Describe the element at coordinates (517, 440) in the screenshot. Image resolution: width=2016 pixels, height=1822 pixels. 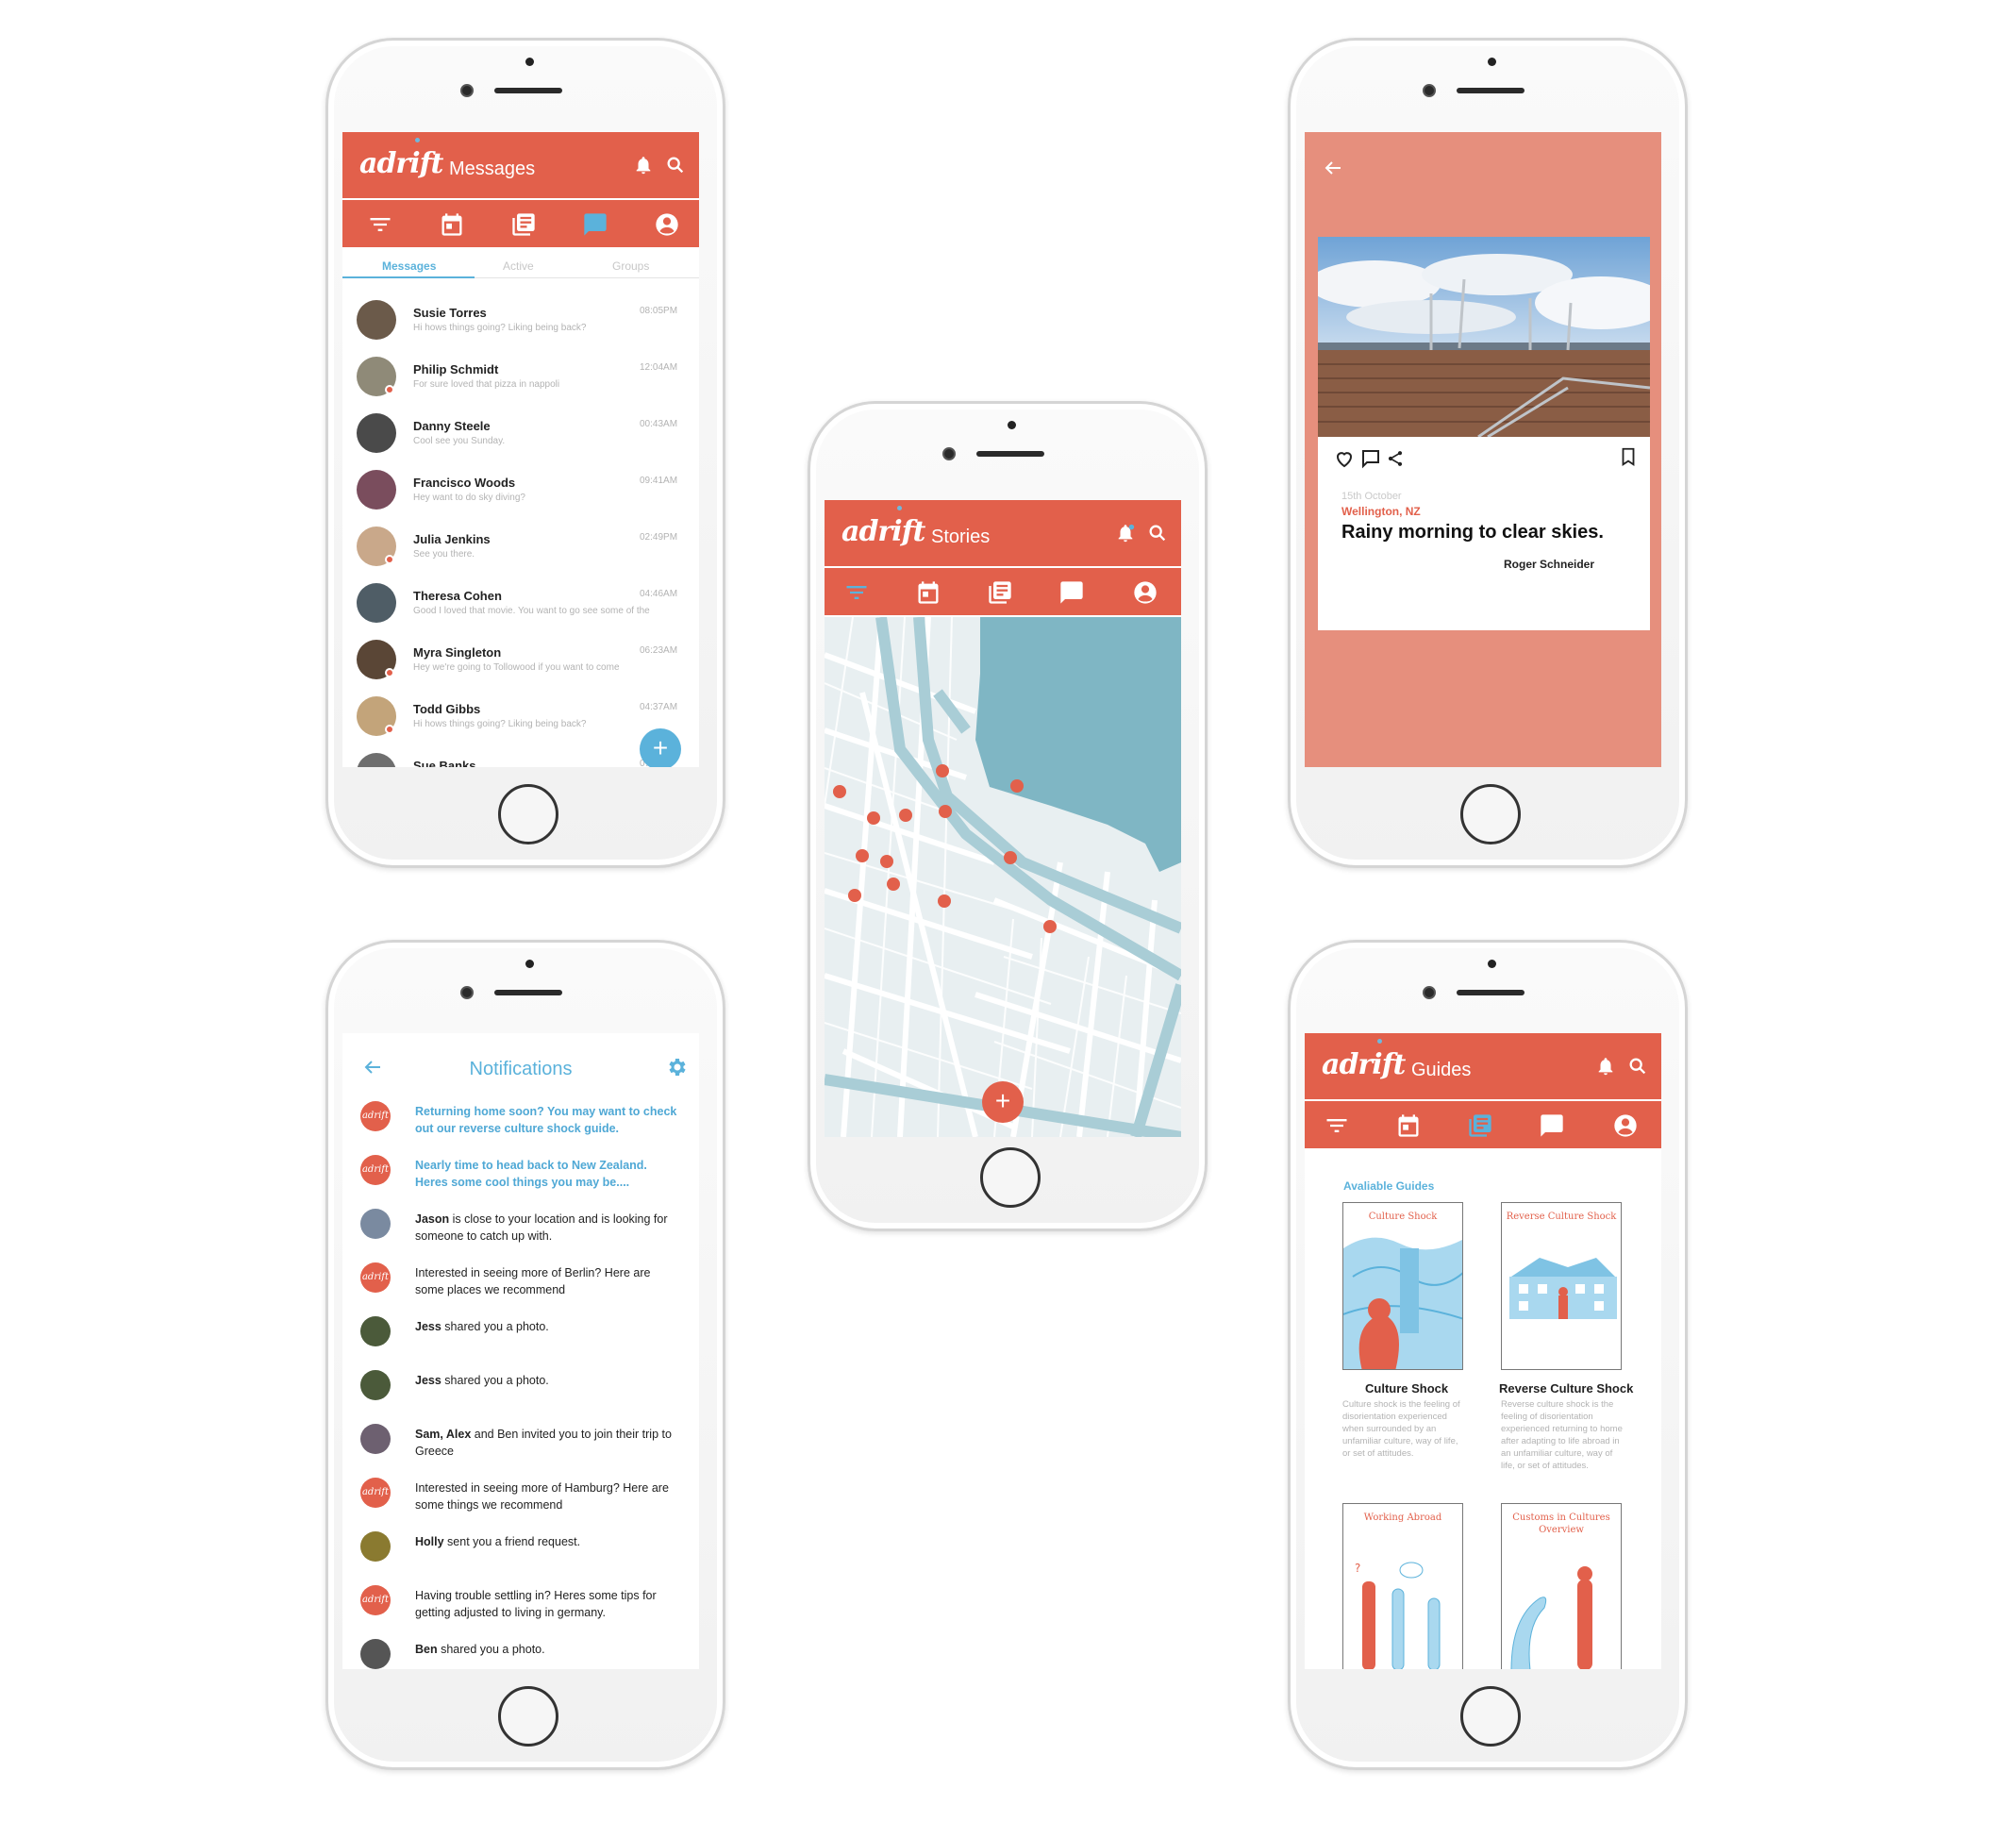
I see `message-row: Danny Steele Cool see you Sunday. 00:43AM` at that location.